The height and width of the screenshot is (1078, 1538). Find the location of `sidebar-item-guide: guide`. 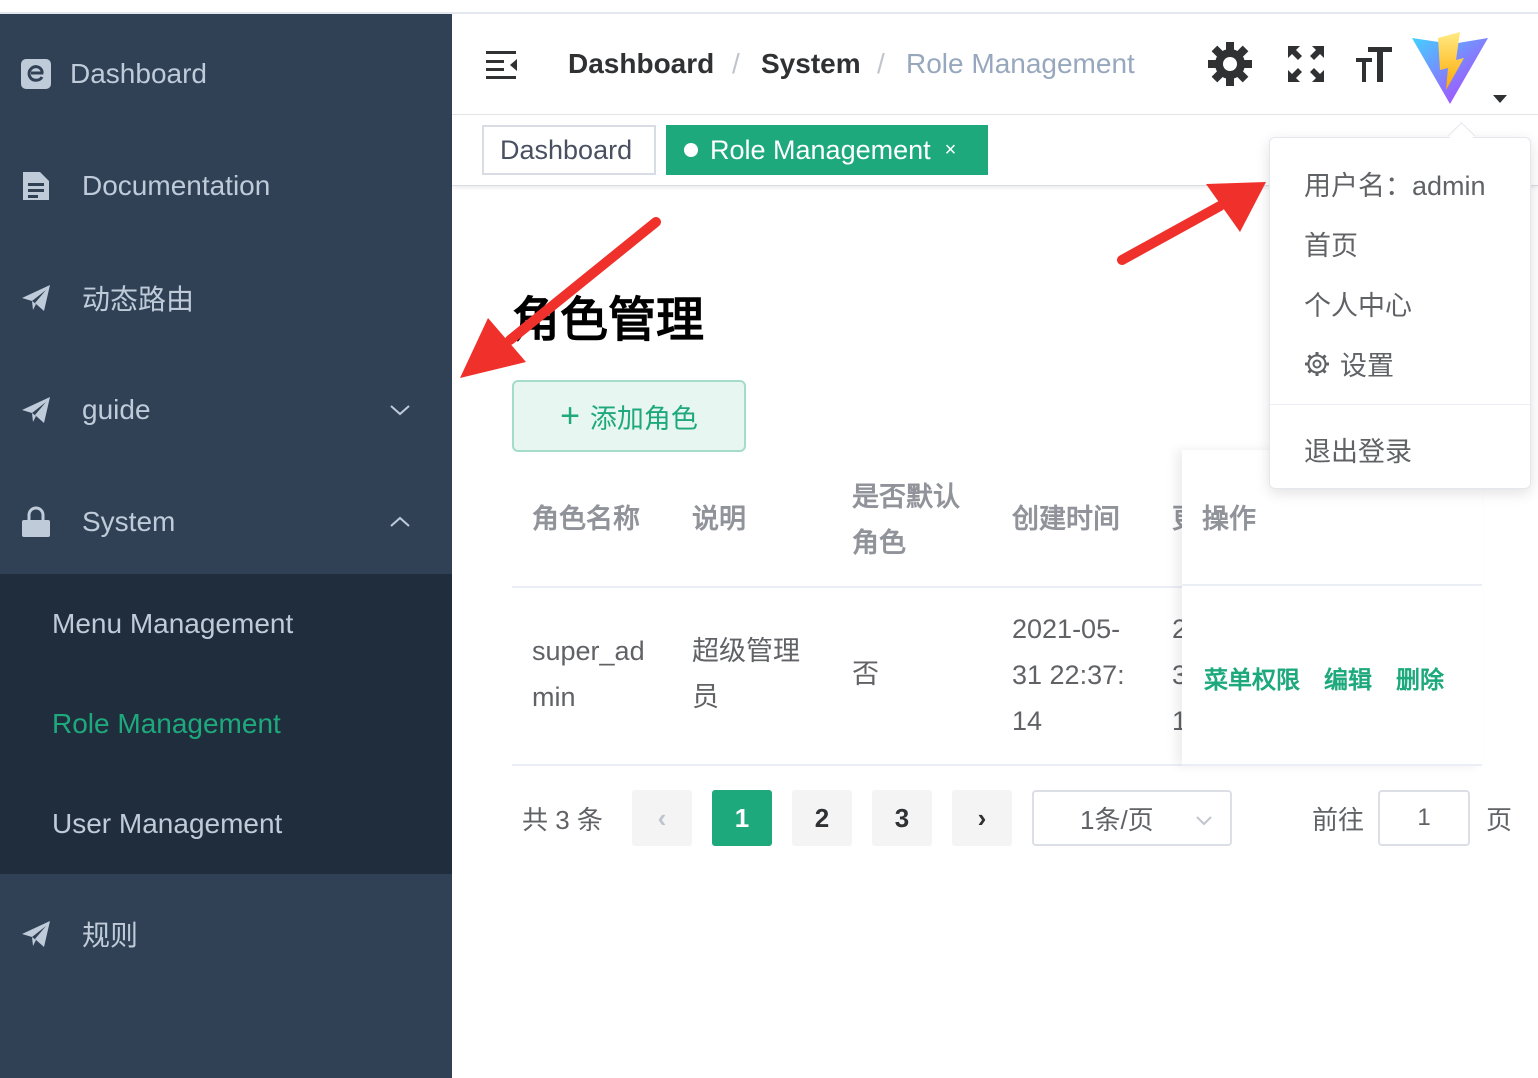

sidebar-item-guide: guide is located at coordinates (226, 410).